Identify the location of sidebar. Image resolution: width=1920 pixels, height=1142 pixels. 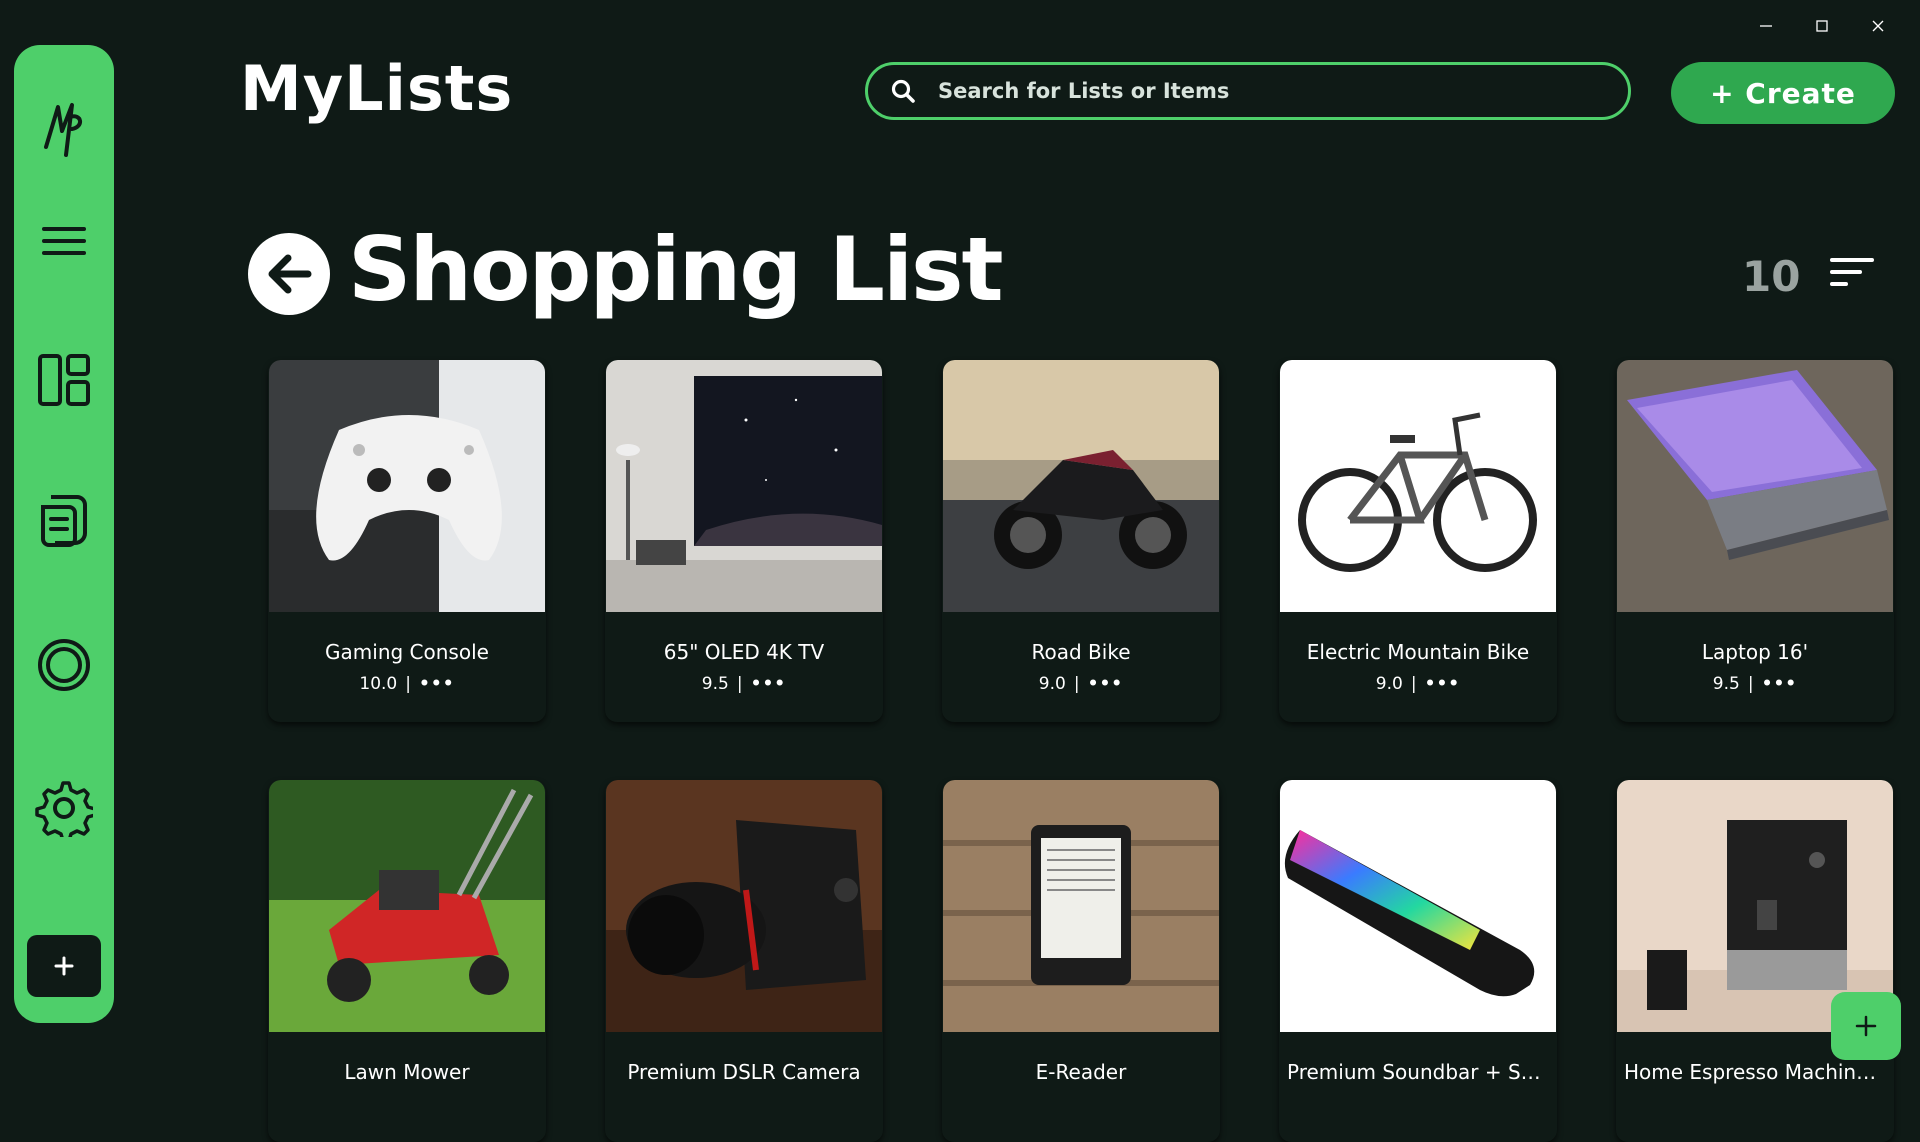
(64, 534).